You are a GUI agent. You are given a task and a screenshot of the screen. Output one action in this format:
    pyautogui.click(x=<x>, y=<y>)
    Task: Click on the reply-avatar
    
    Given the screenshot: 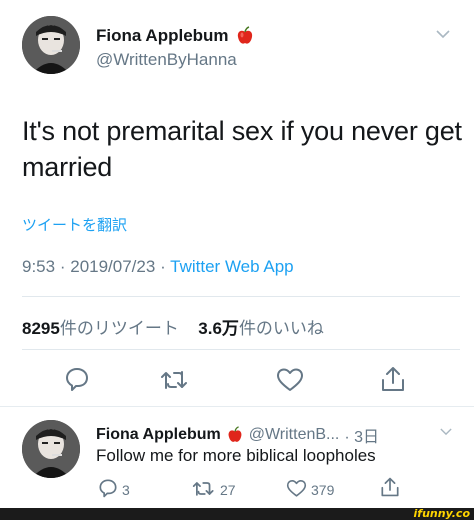 What is the action you would take?
    pyautogui.click(x=51, y=449)
    